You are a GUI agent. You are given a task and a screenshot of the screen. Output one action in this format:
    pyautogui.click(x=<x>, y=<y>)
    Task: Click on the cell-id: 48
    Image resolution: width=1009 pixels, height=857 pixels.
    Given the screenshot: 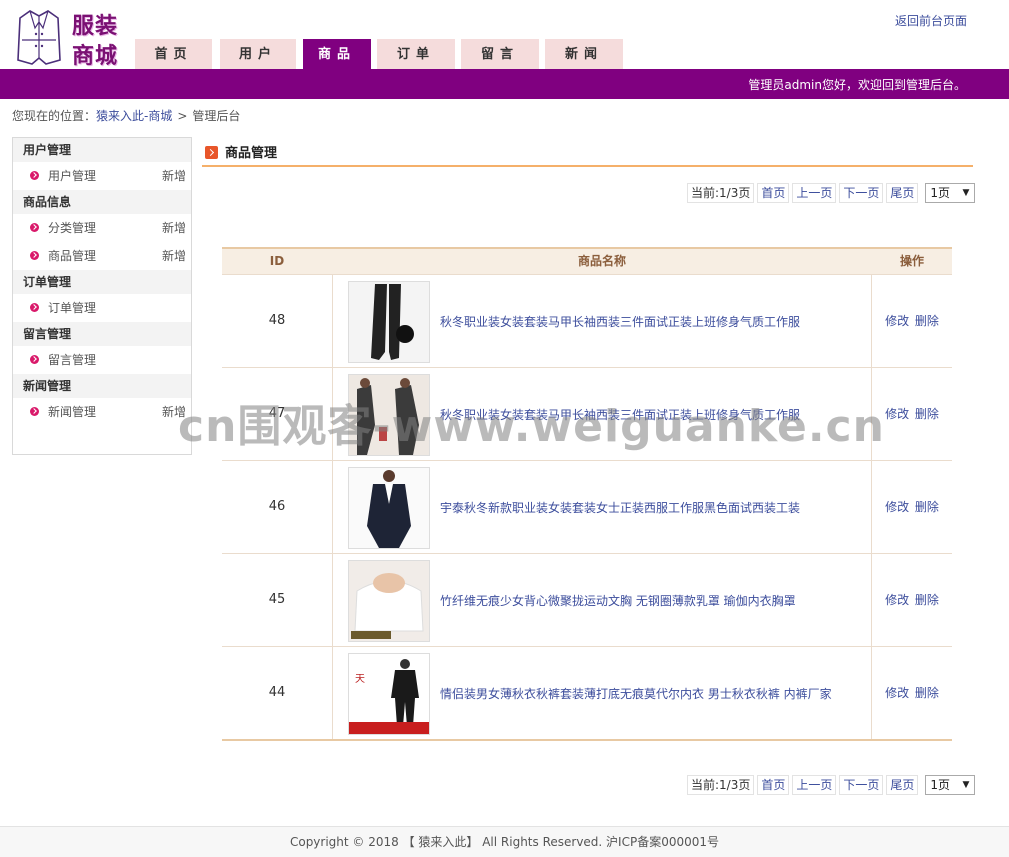 What is the action you would take?
    pyautogui.click(x=277, y=321)
    